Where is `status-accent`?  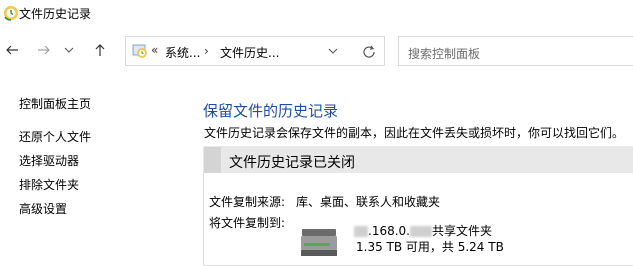
status-accent is located at coordinates (212, 160).